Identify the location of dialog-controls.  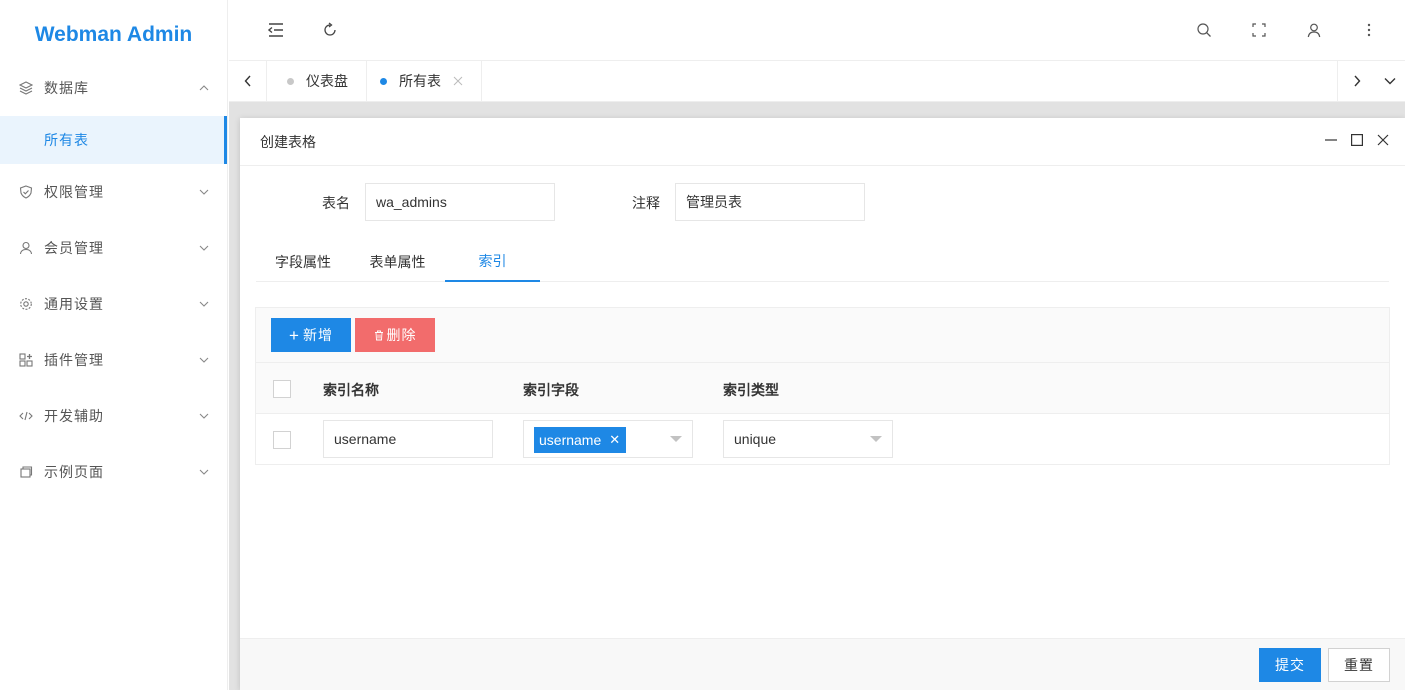
(1357, 140).